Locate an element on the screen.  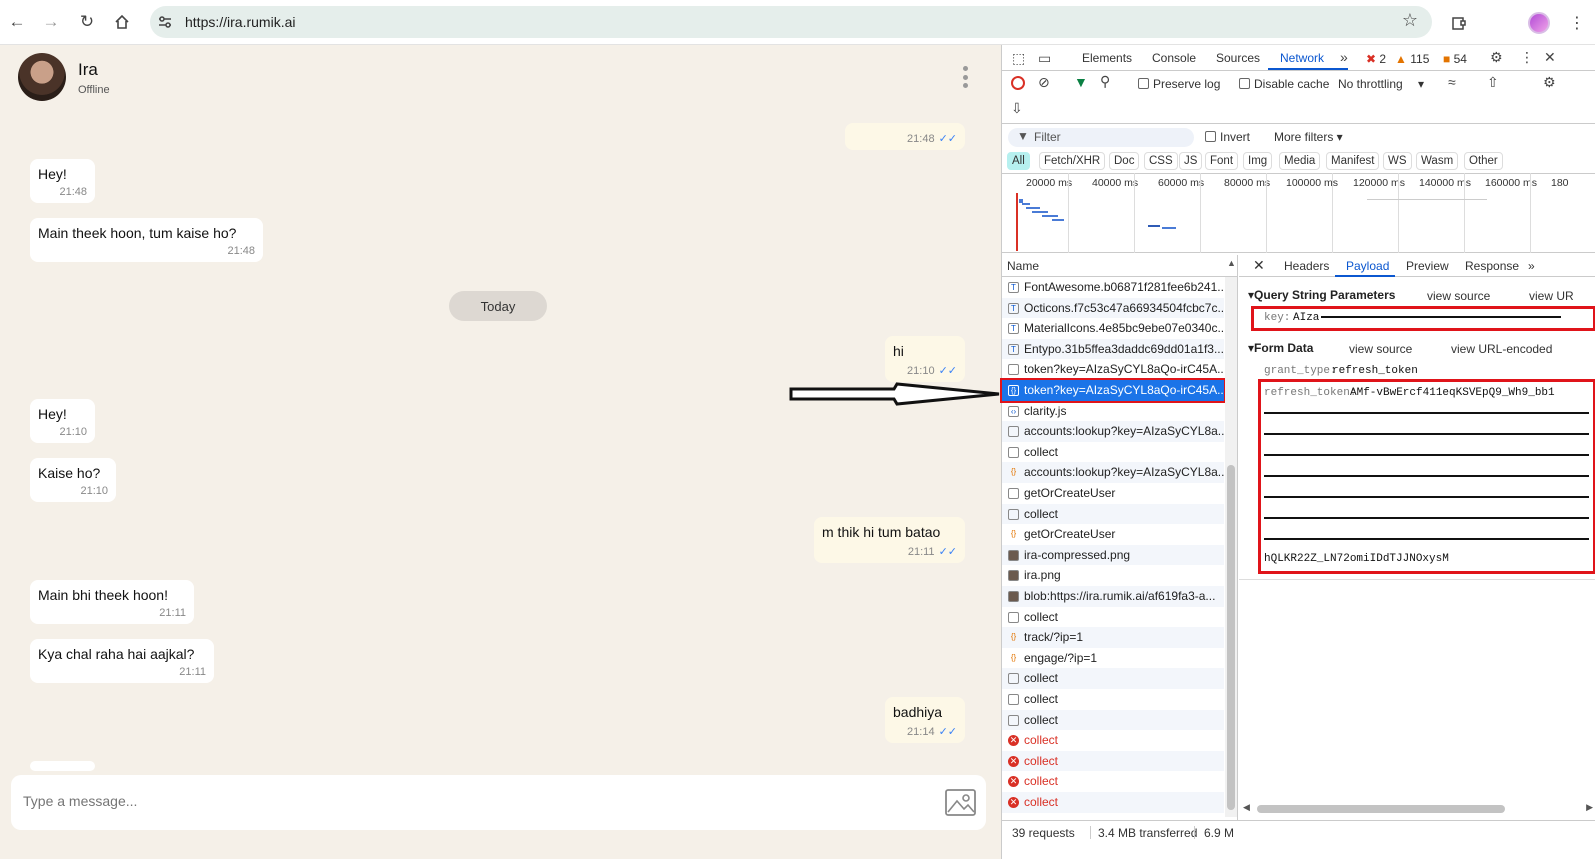
name-column-header: Name ▲ is located at coordinates (1120, 266).